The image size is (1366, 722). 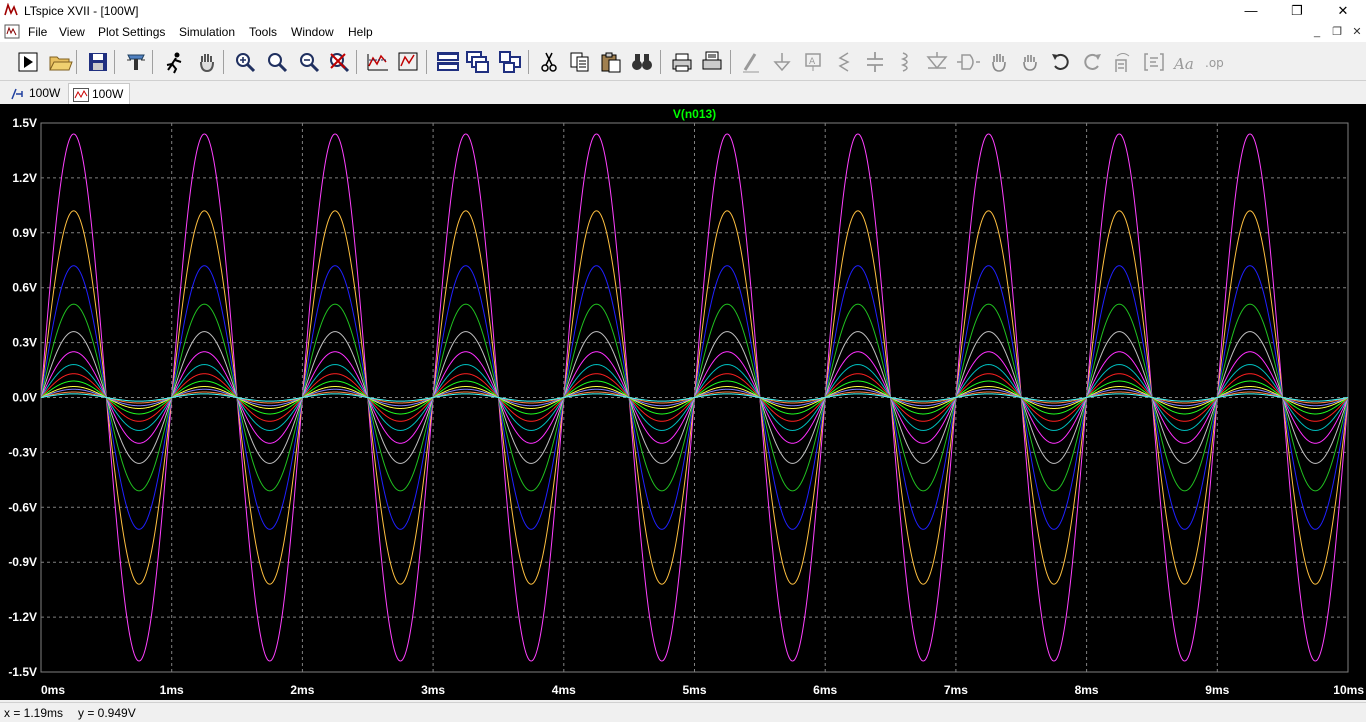 What do you see at coordinates (875, 62) in the screenshot?
I see `capacitor-button` at bounding box center [875, 62].